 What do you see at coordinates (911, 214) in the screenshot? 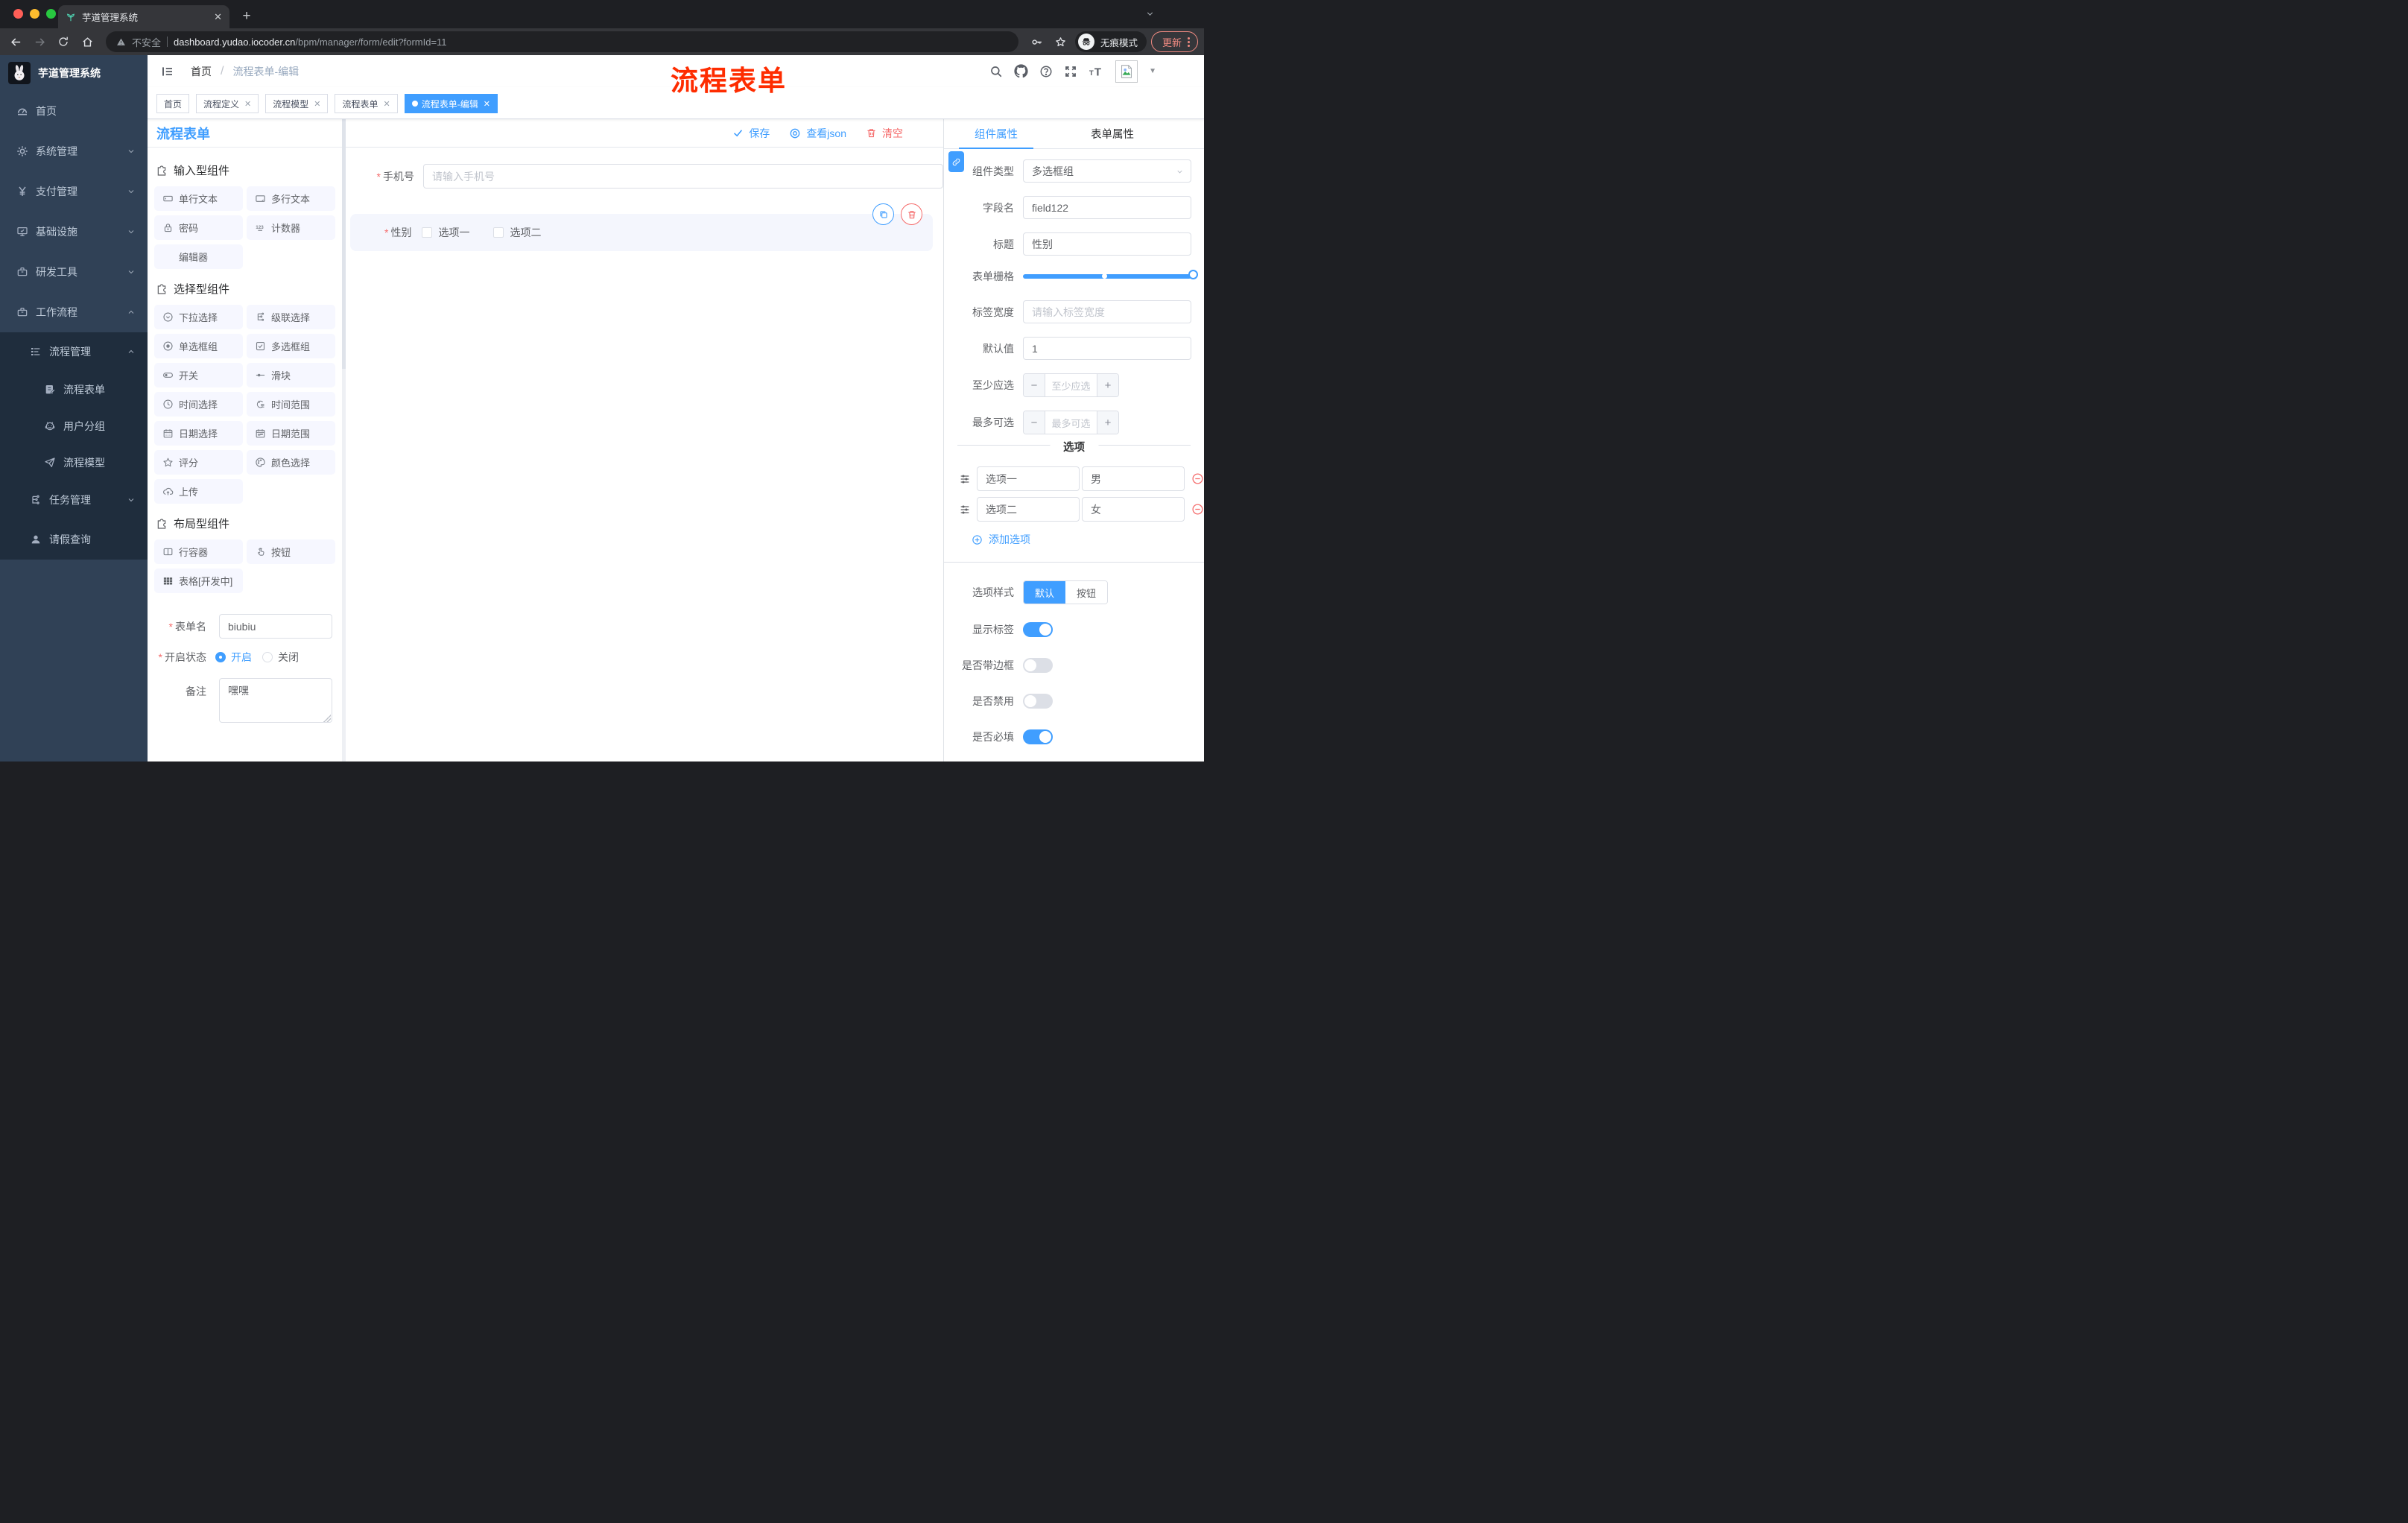
I see `delete-component-button` at bounding box center [911, 214].